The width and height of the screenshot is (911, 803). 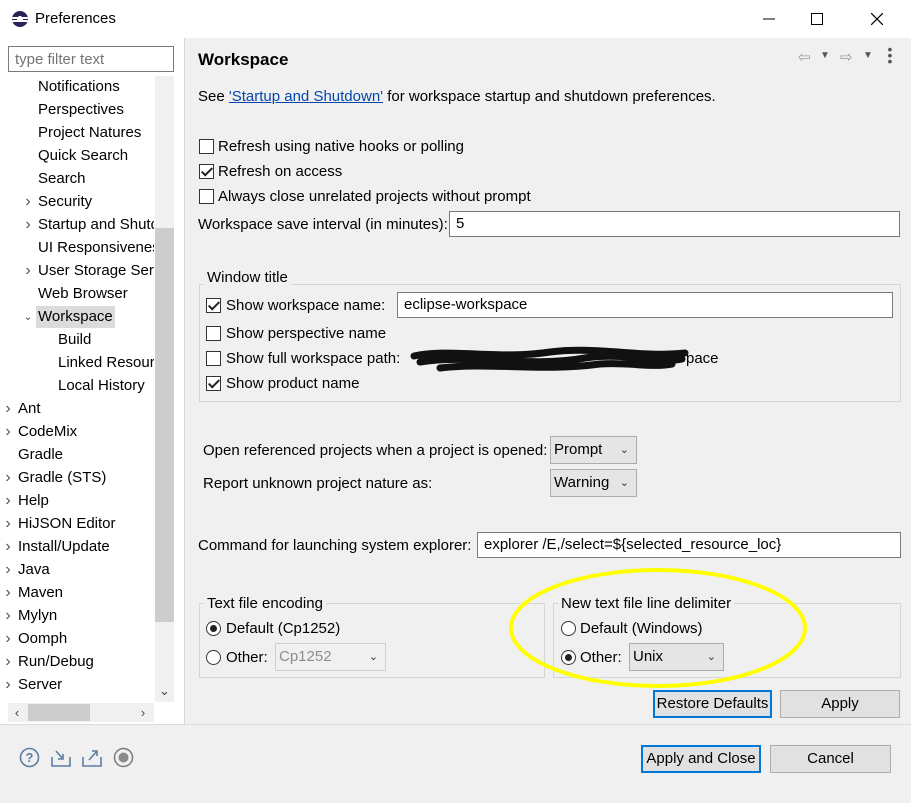 What do you see at coordinates (247, 657) in the screenshot?
I see `encoding-other-label: Other:` at bounding box center [247, 657].